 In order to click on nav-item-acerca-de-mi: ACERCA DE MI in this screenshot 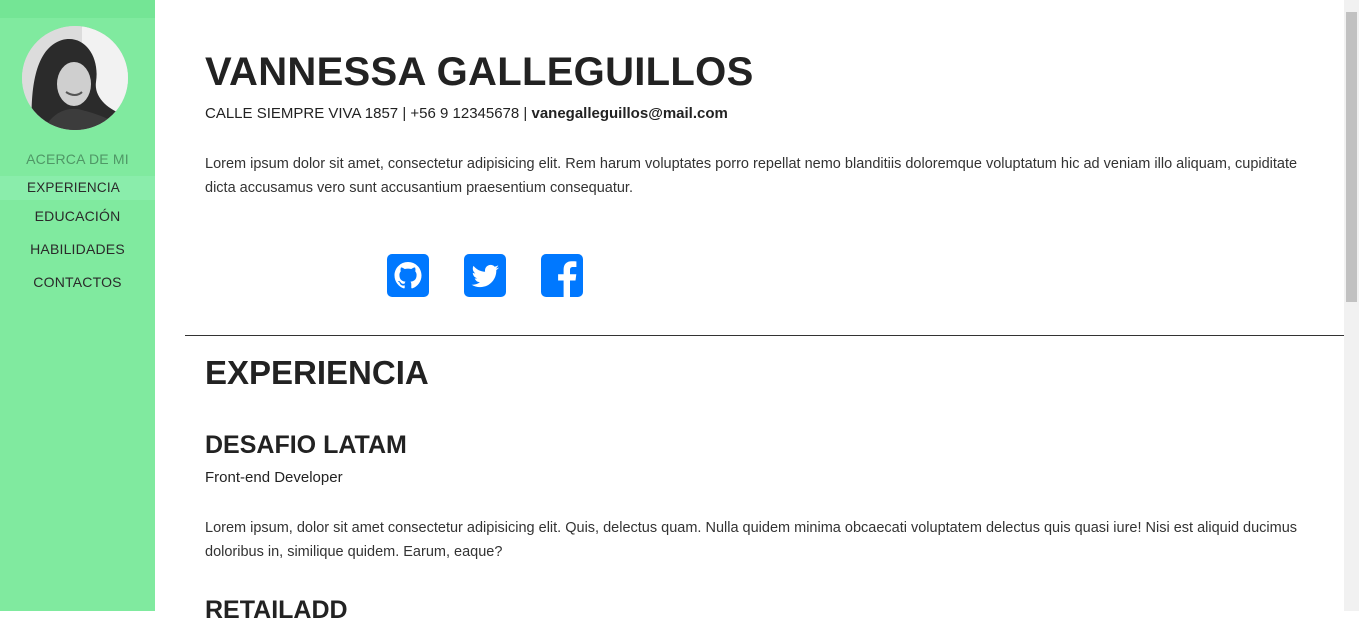, I will do `click(77, 159)`.